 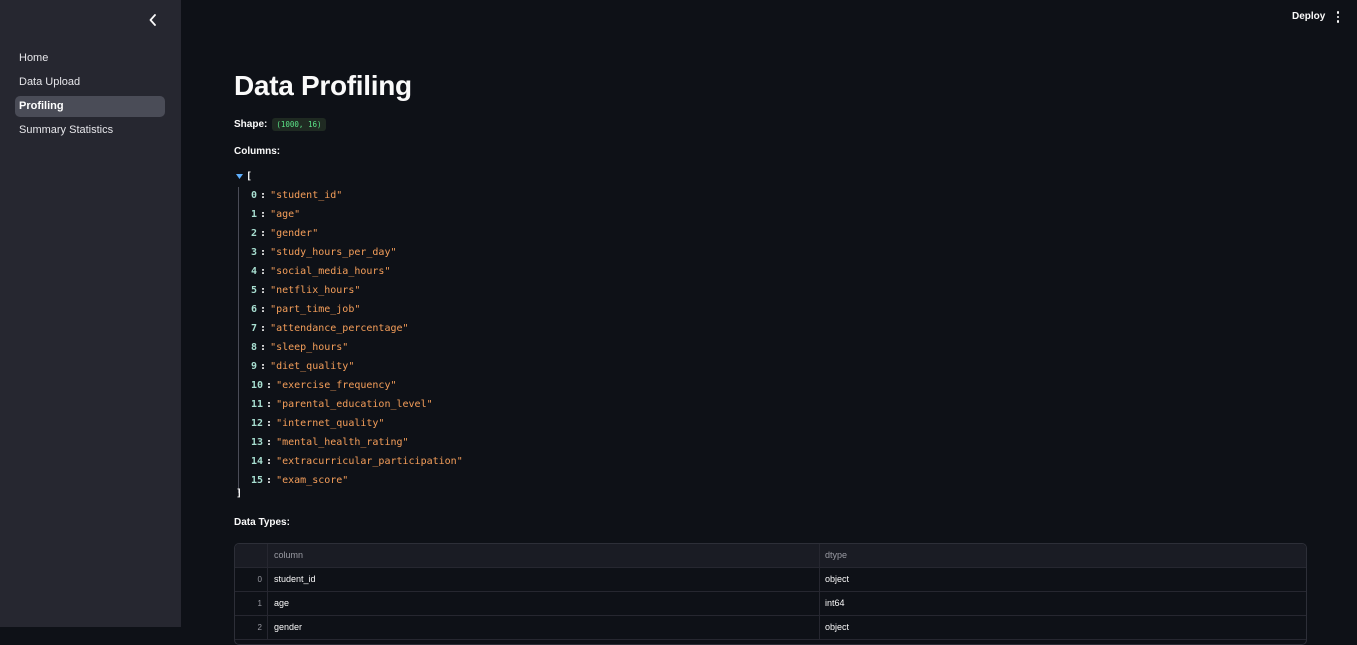 I want to click on columns-label: Columns:, so click(x=257, y=151).